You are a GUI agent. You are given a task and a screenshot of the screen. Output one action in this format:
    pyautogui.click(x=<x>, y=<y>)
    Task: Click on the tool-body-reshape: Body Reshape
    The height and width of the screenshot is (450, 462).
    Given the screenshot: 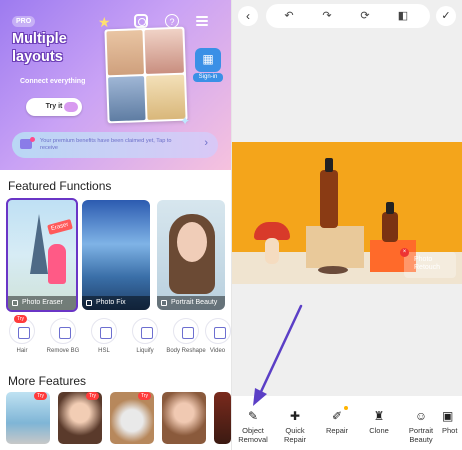 What is the action you would take?
    pyautogui.click(x=186, y=336)
    